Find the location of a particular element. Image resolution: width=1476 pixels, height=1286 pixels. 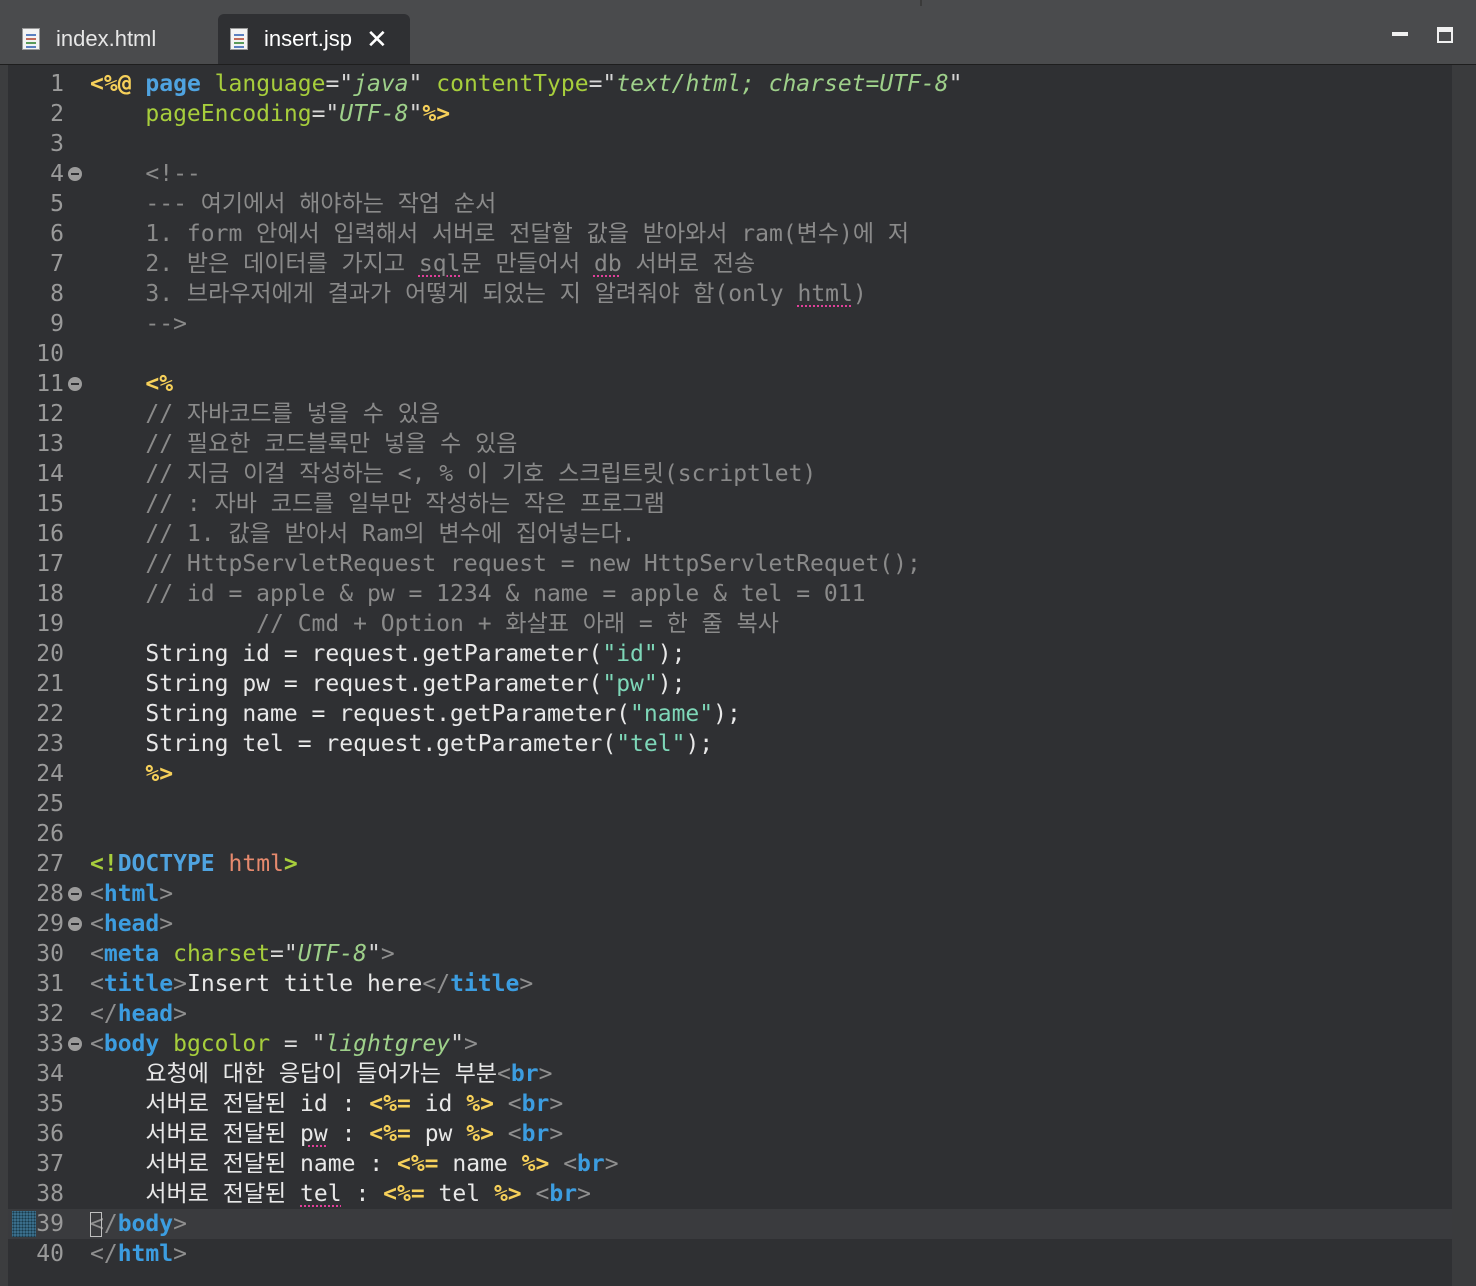

code-line: 26 is located at coordinates (730, 834).